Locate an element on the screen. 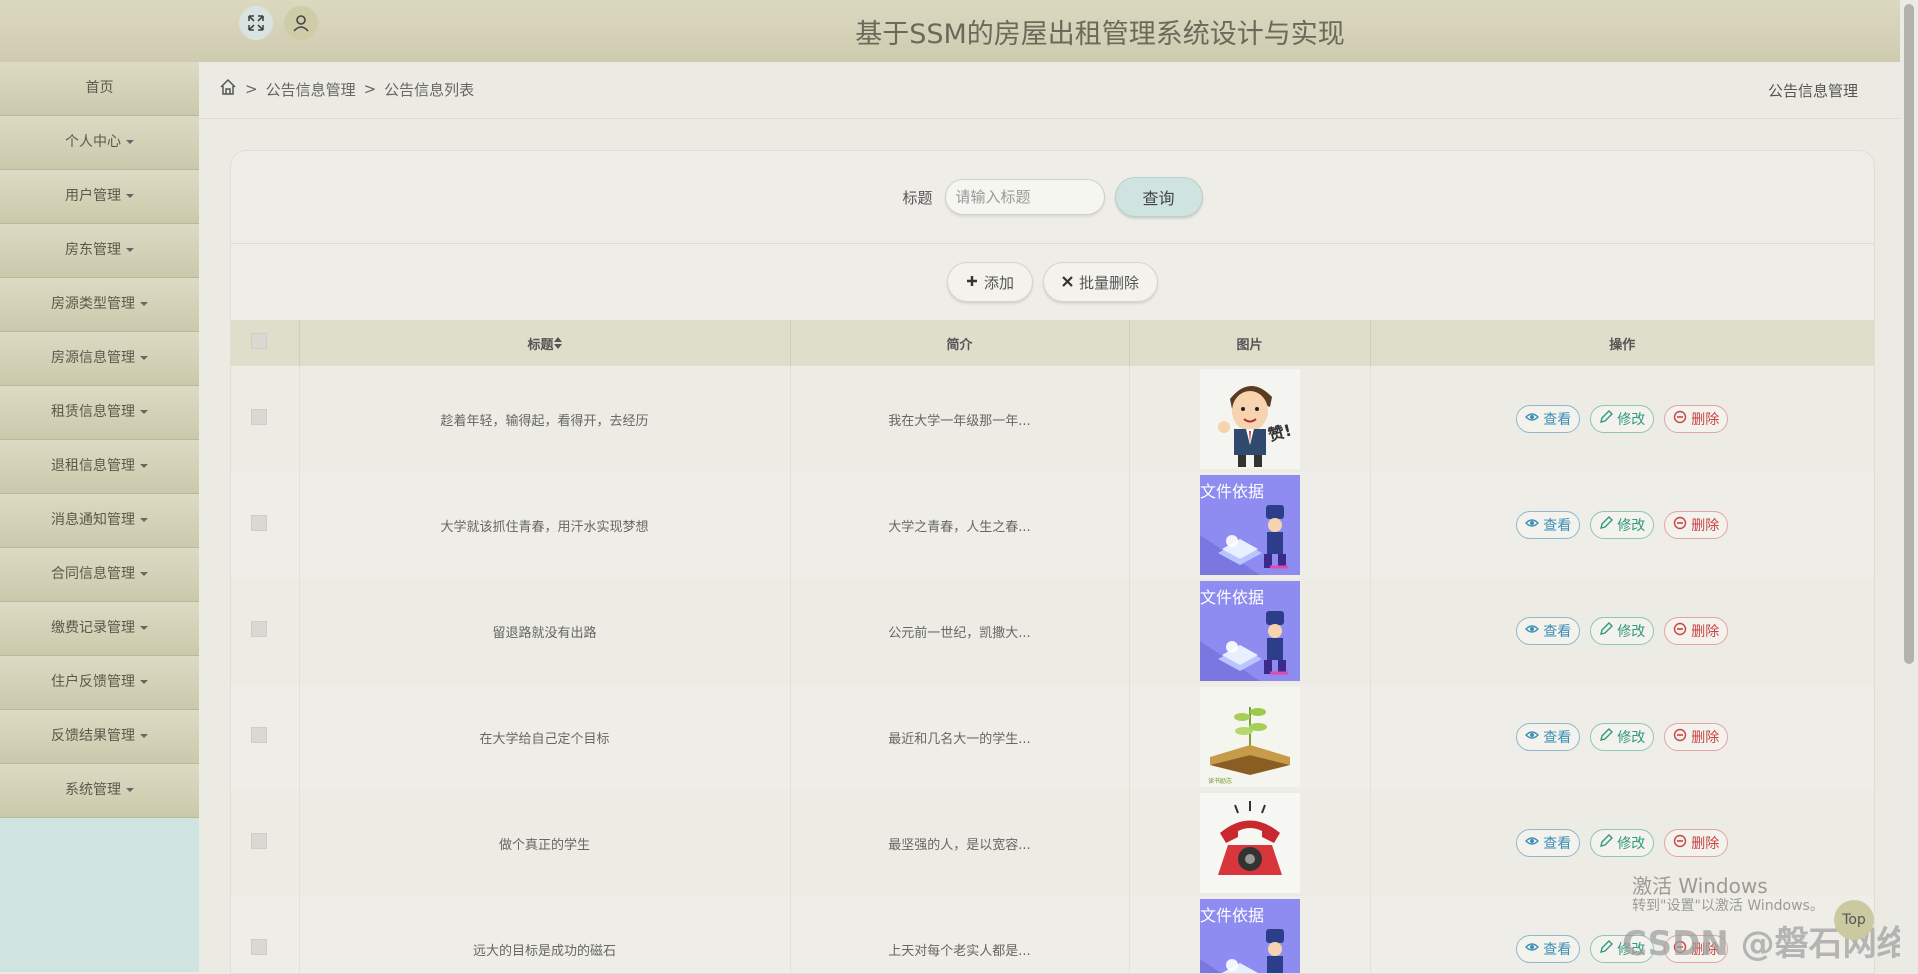  sidebar-item-5: 房源信息管理 is located at coordinates (99, 359).